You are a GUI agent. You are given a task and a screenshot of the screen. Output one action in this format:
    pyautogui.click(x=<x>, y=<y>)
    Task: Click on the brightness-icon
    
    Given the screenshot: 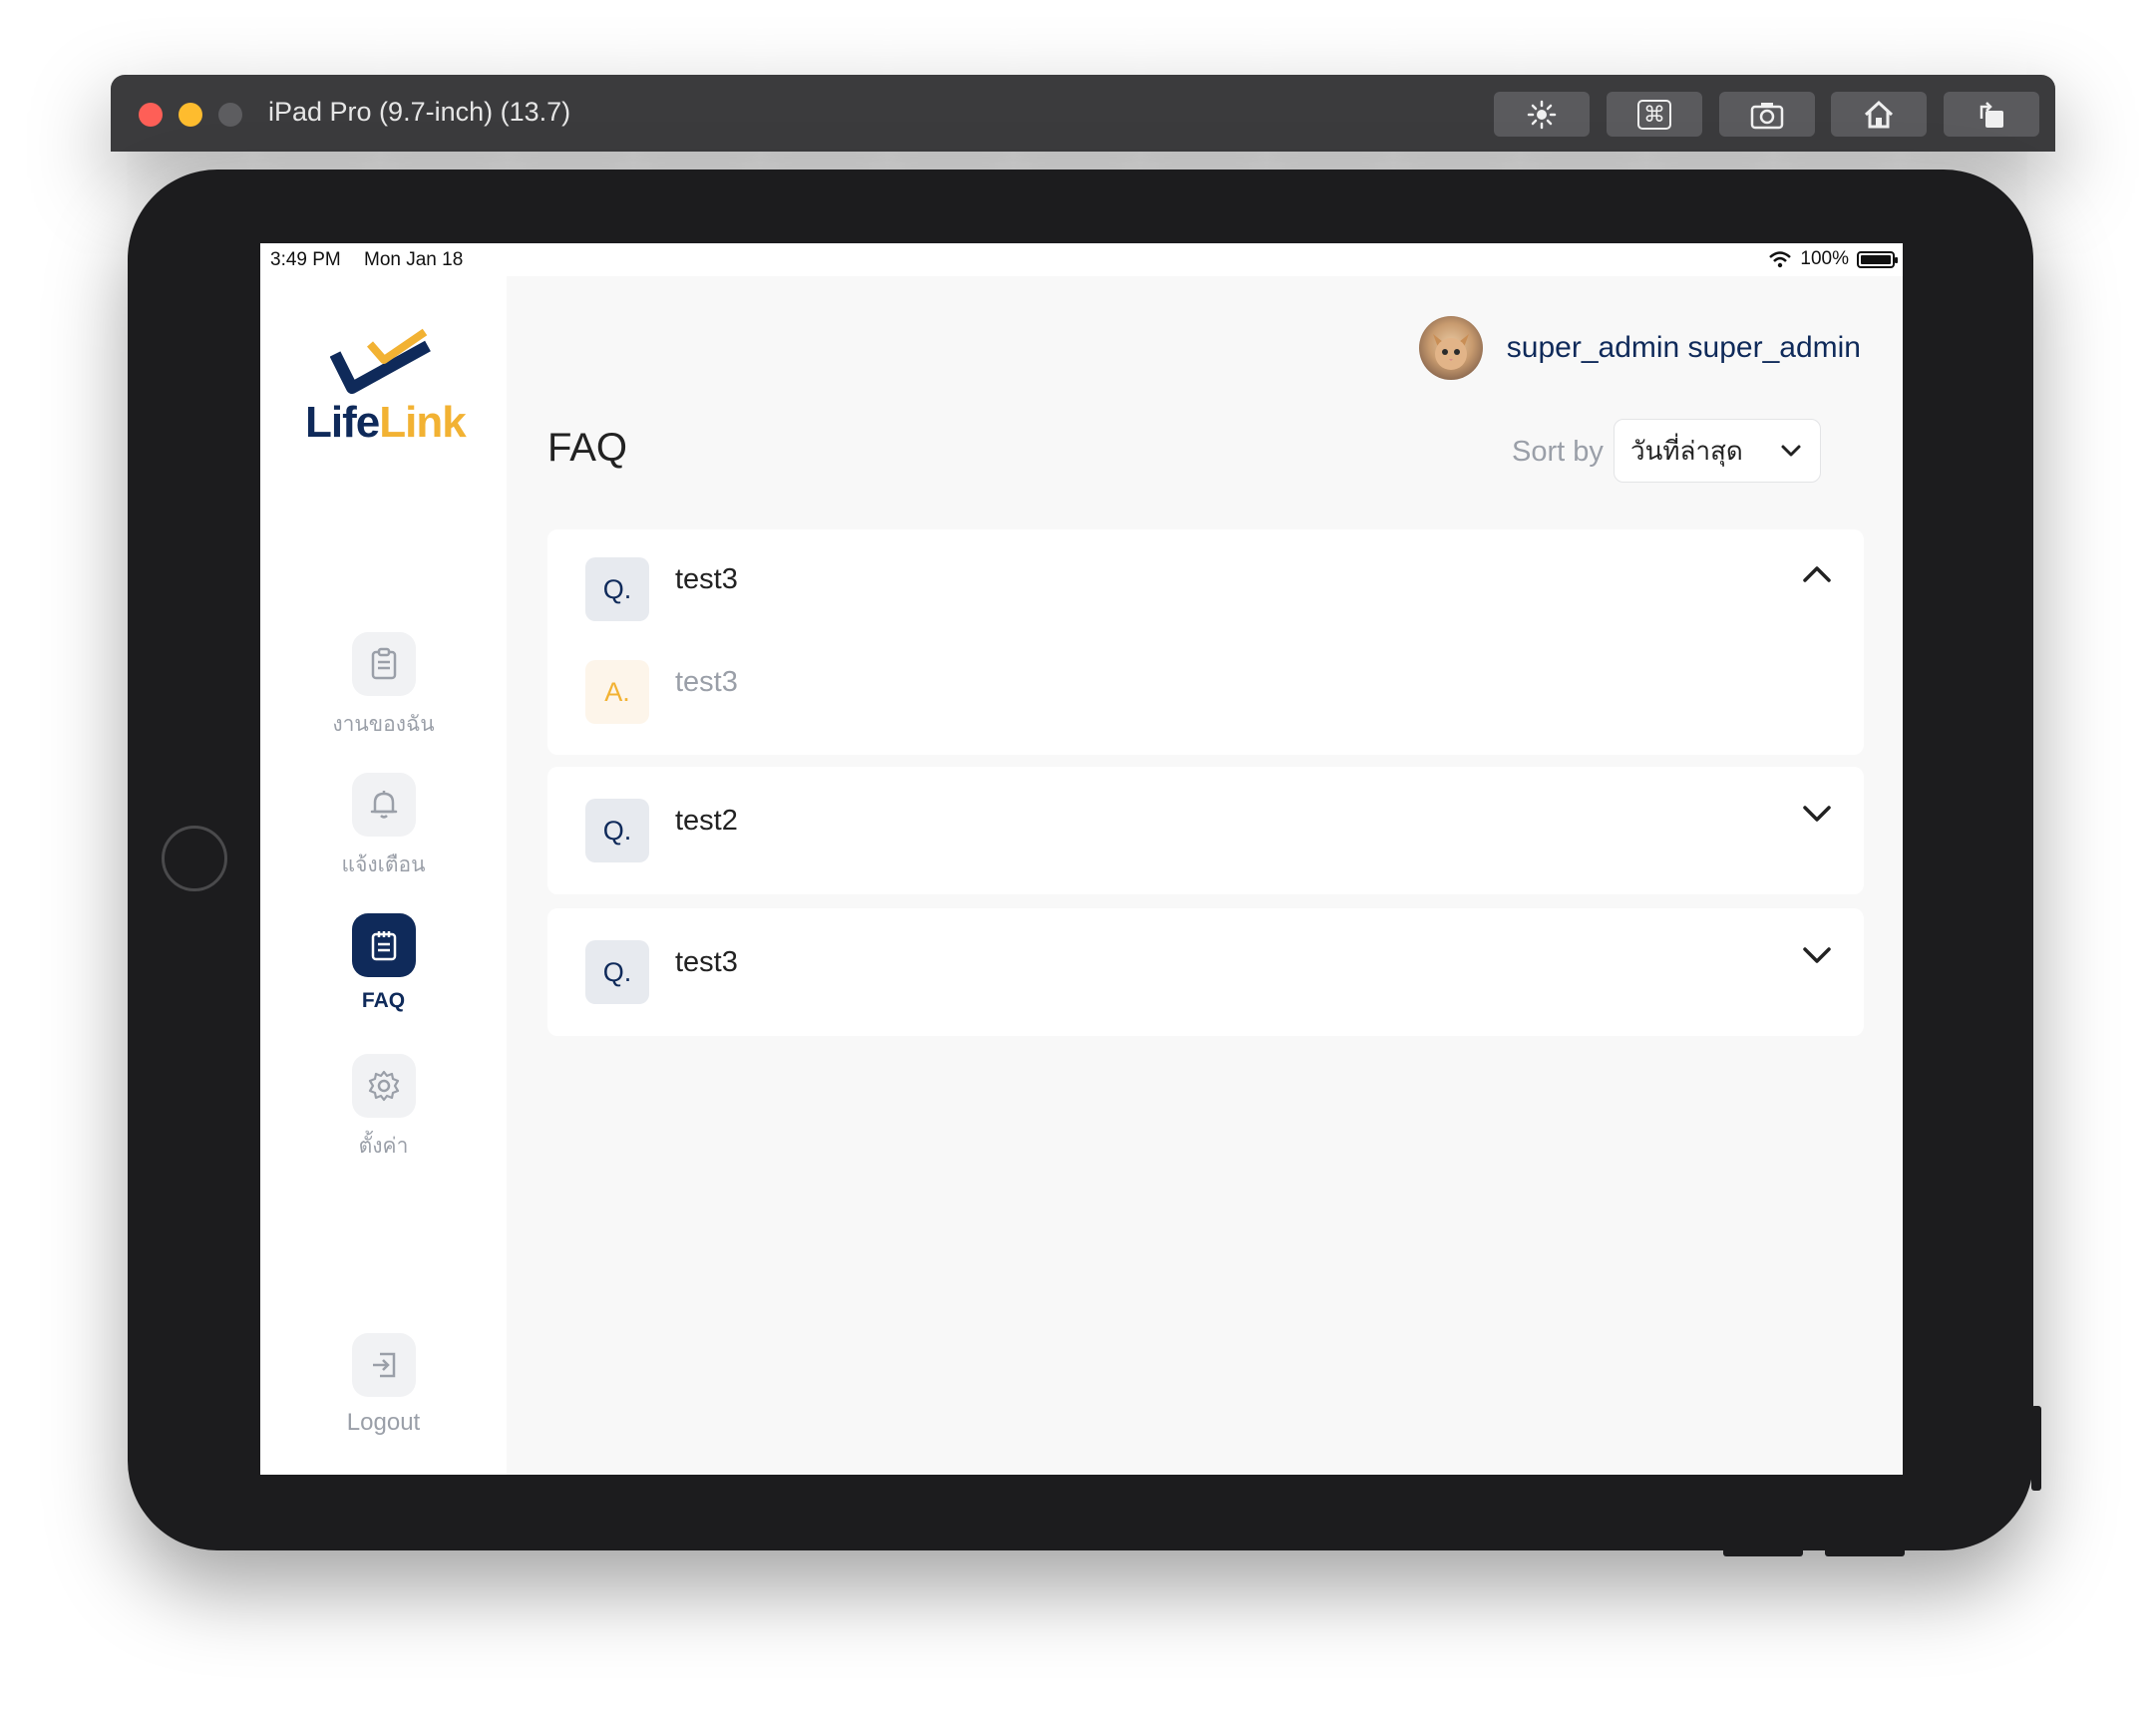 What is the action you would take?
    pyautogui.click(x=1542, y=114)
    